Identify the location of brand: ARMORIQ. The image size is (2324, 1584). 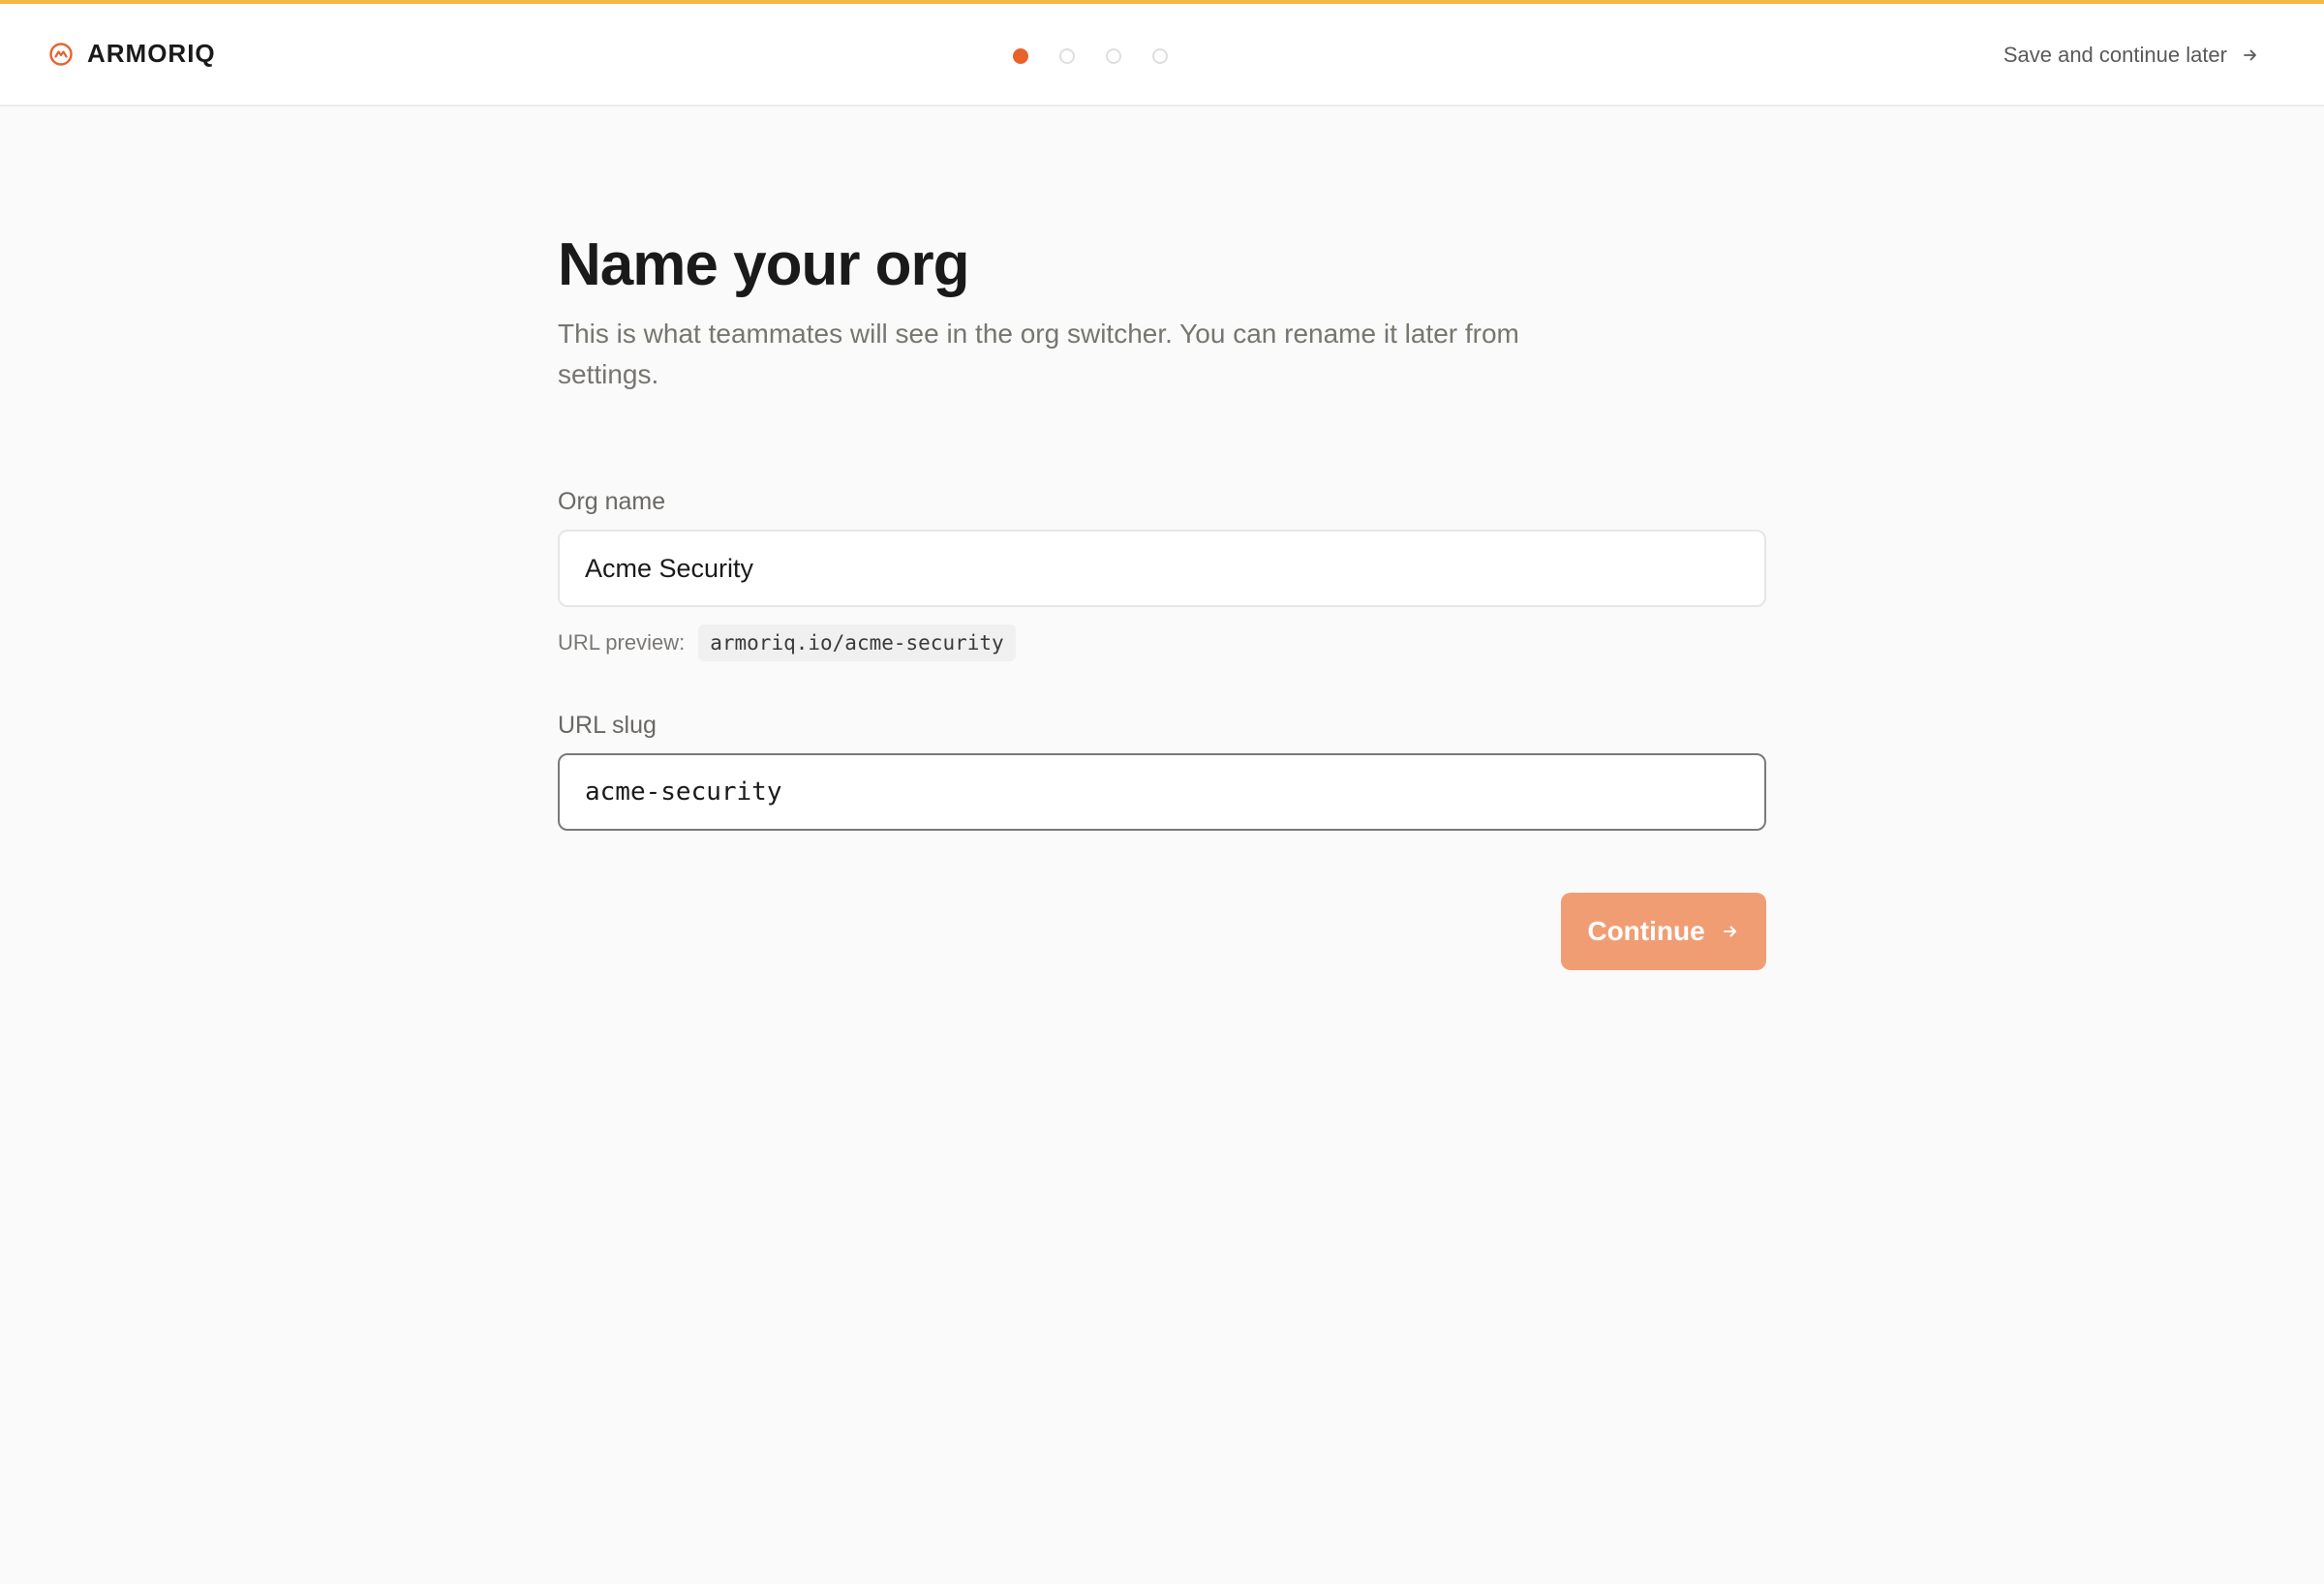
(132, 54).